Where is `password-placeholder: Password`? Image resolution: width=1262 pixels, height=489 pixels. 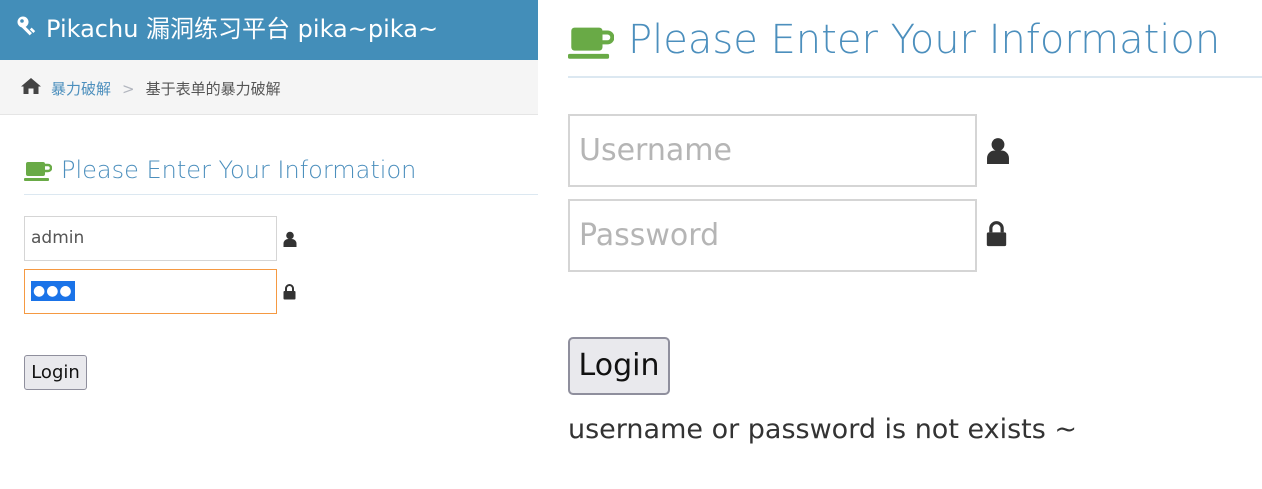 password-placeholder: Password is located at coordinates (649, 235).